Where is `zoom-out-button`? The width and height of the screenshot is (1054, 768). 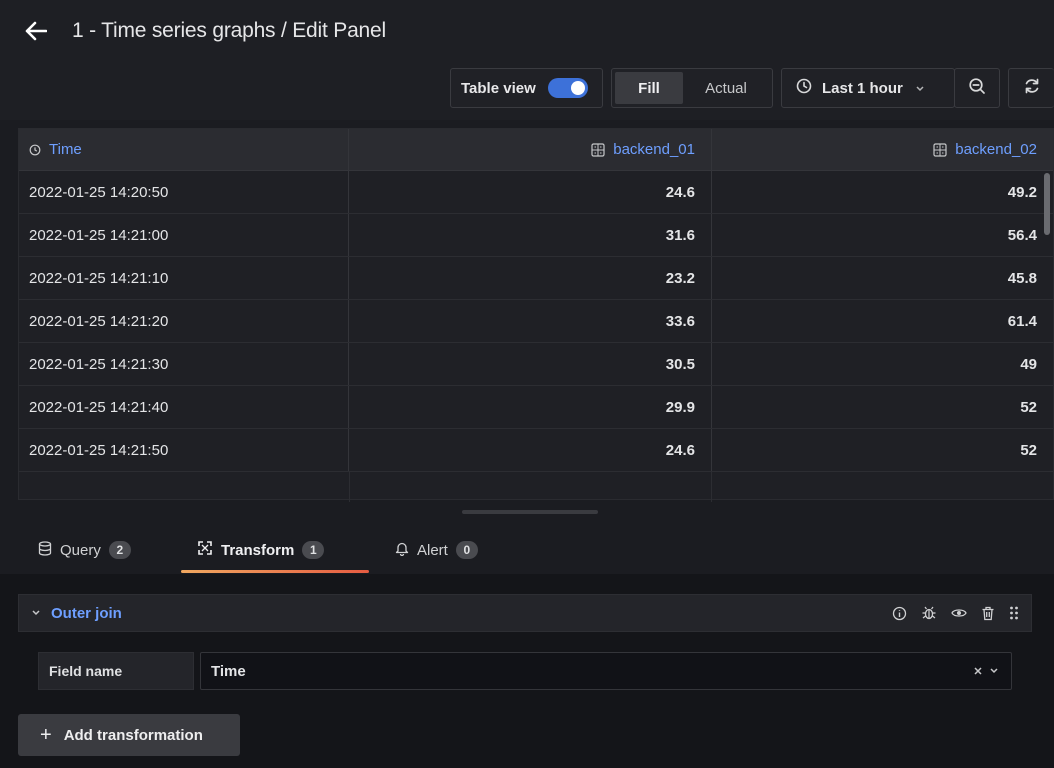
zoom-out-button is located at coordinates (977, 88).